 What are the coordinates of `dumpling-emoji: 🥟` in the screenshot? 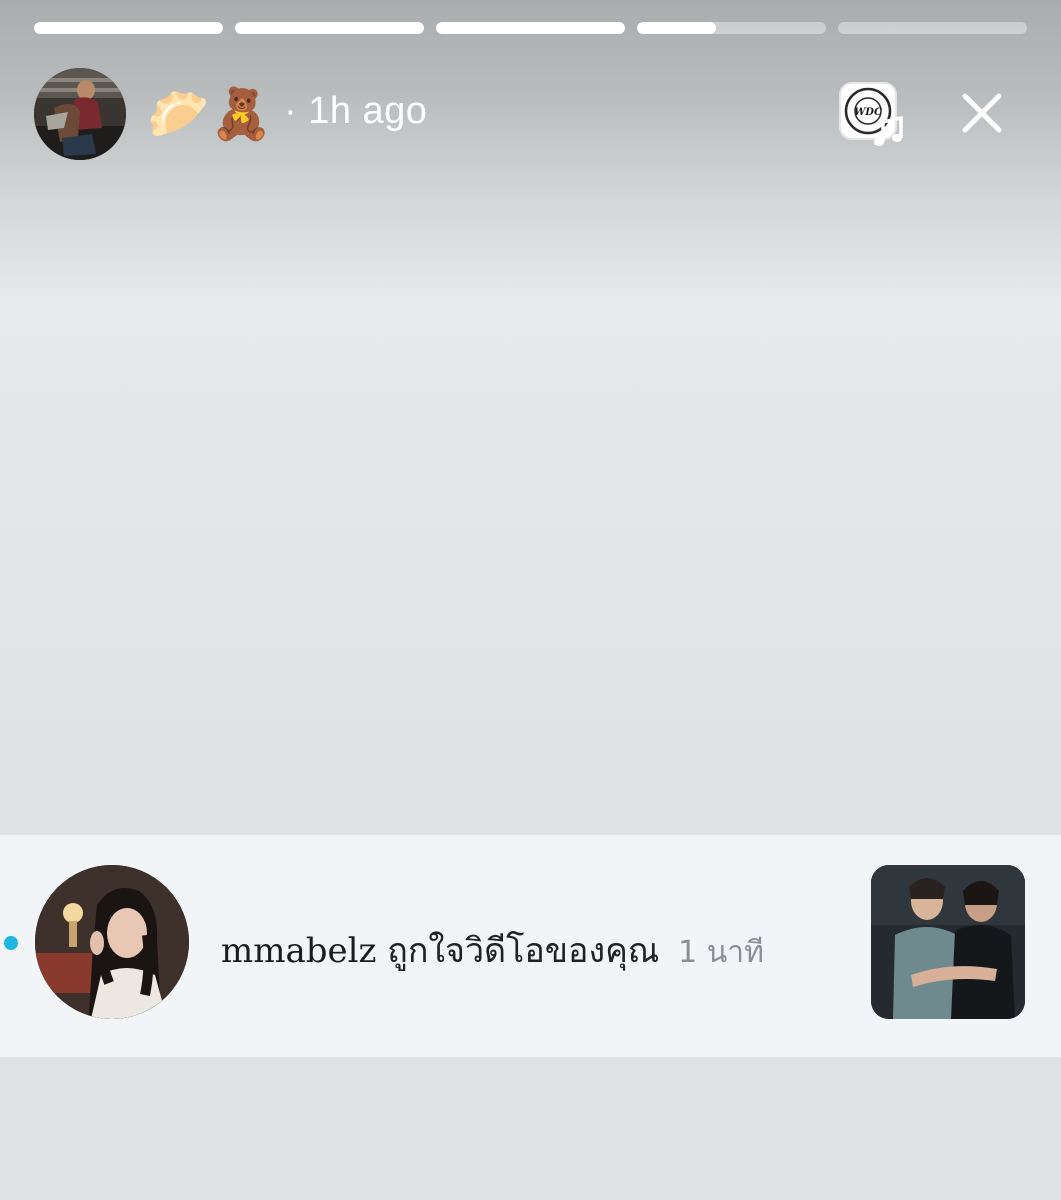 It's located at (178, 114).